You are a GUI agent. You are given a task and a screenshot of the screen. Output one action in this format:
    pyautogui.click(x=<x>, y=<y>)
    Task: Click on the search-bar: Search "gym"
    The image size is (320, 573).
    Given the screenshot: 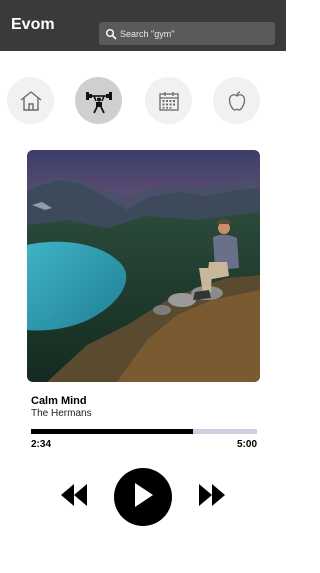 What is the action you would take?
    pyautogui.click(x=187, y=33)
    